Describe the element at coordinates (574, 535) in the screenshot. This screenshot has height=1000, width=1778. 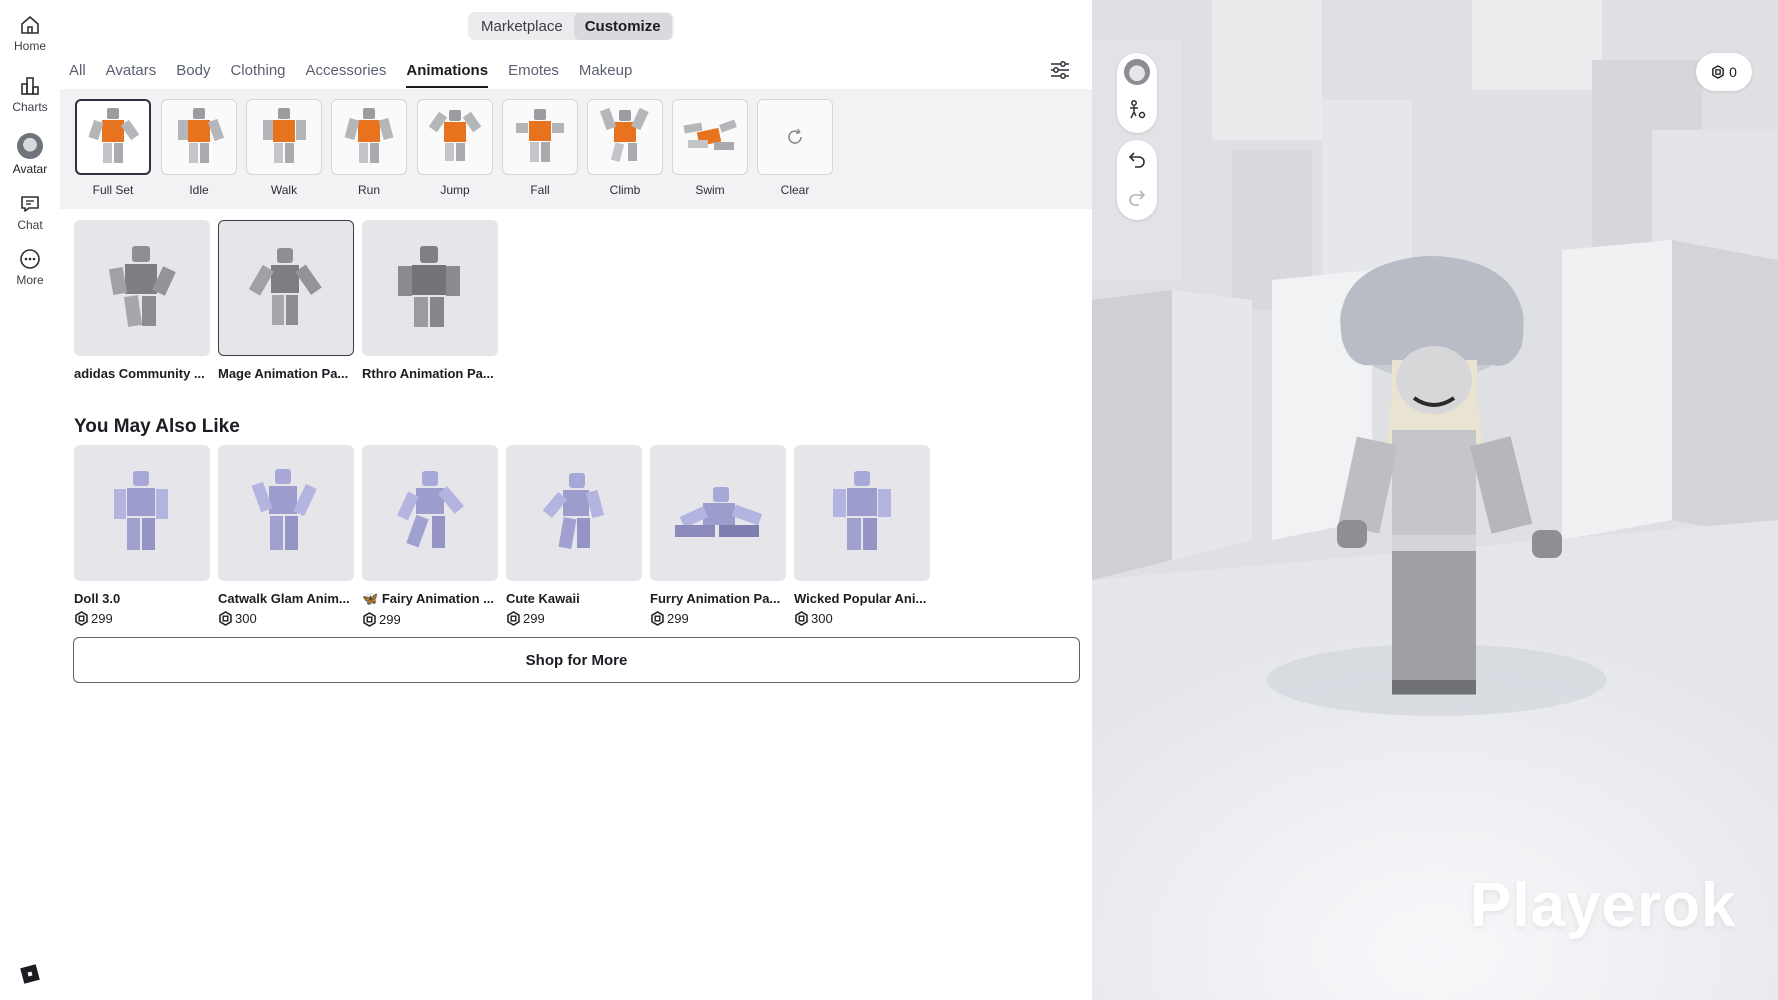
I see `recommended-item-card: Cute Kawaii 299` at that location.